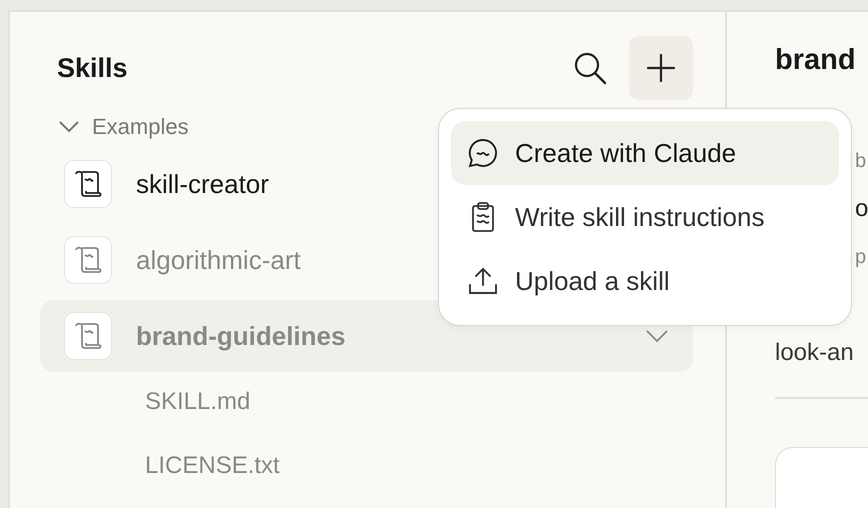 This screenshot has width=868, height=508. What do you see at coordinates (860, 257) in the screenshot?
I see `detail-text: p` at bounding box center [860, 257].